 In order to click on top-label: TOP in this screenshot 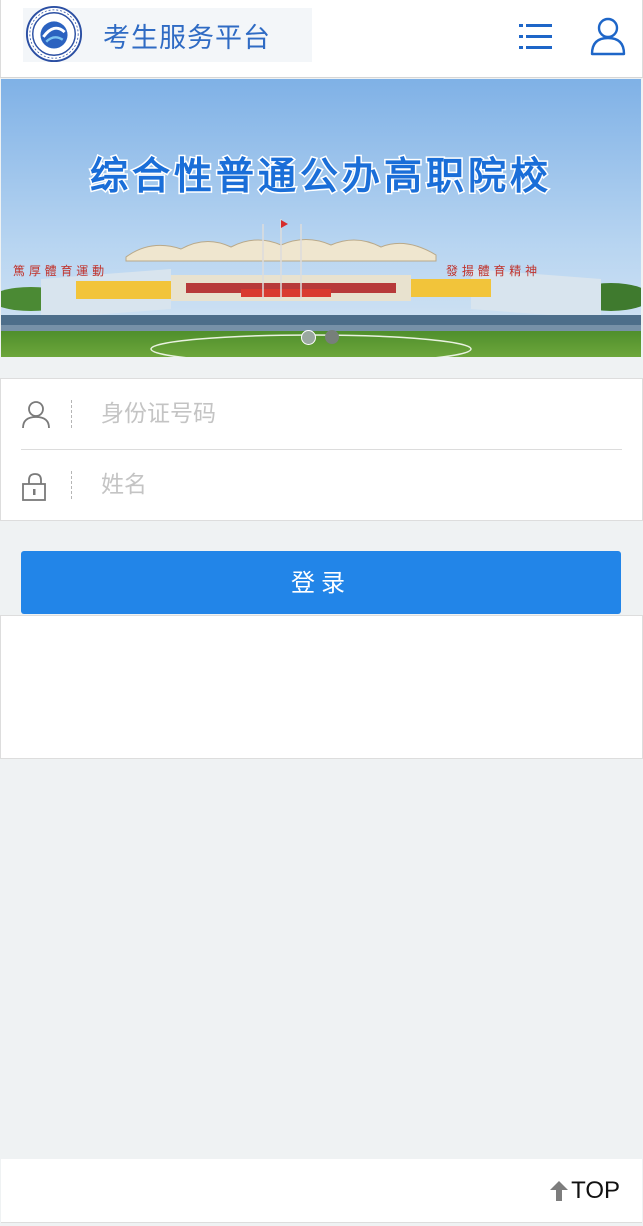, I will do `click(595, 1190)`.